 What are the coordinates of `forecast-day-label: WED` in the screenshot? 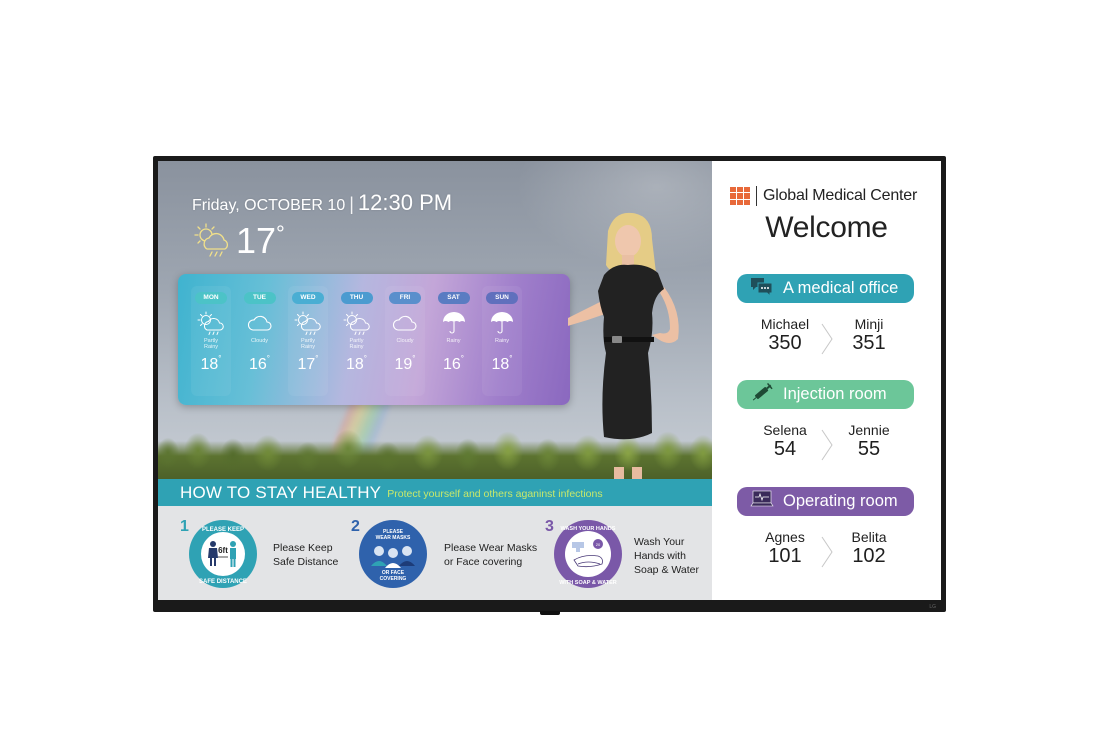 It's located at (308, 298).